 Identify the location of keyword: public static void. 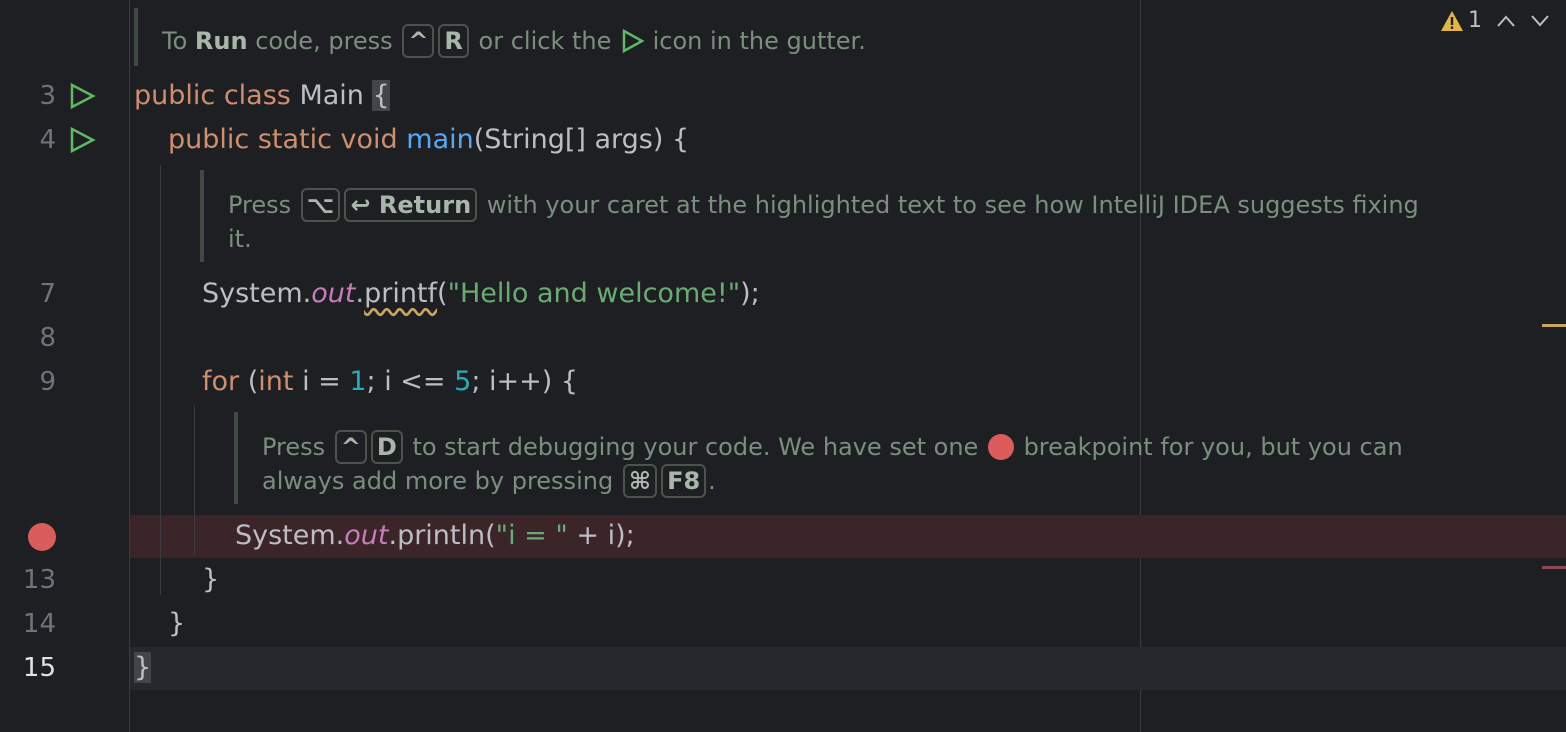
(287, 139).